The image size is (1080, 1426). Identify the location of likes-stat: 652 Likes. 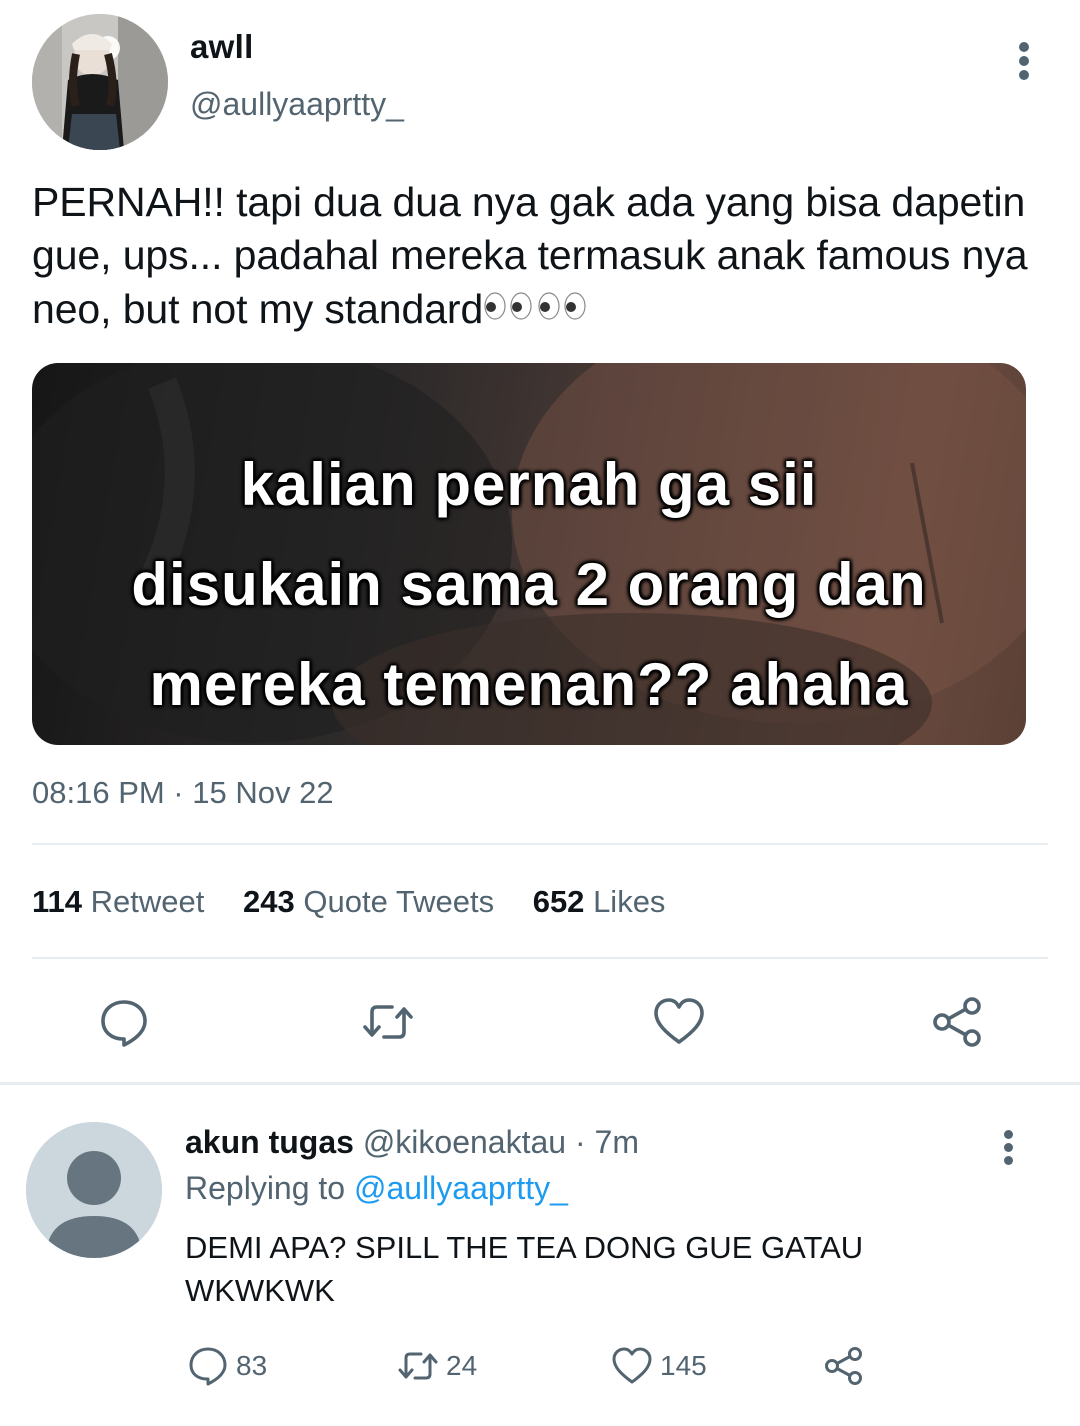
(599, 902).